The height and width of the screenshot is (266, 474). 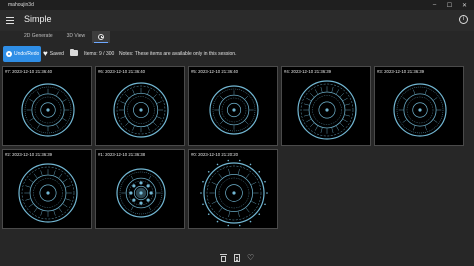 I want to click on history-item: #7: 2023-12-10 21:36:40, so click(x=47, y=106).